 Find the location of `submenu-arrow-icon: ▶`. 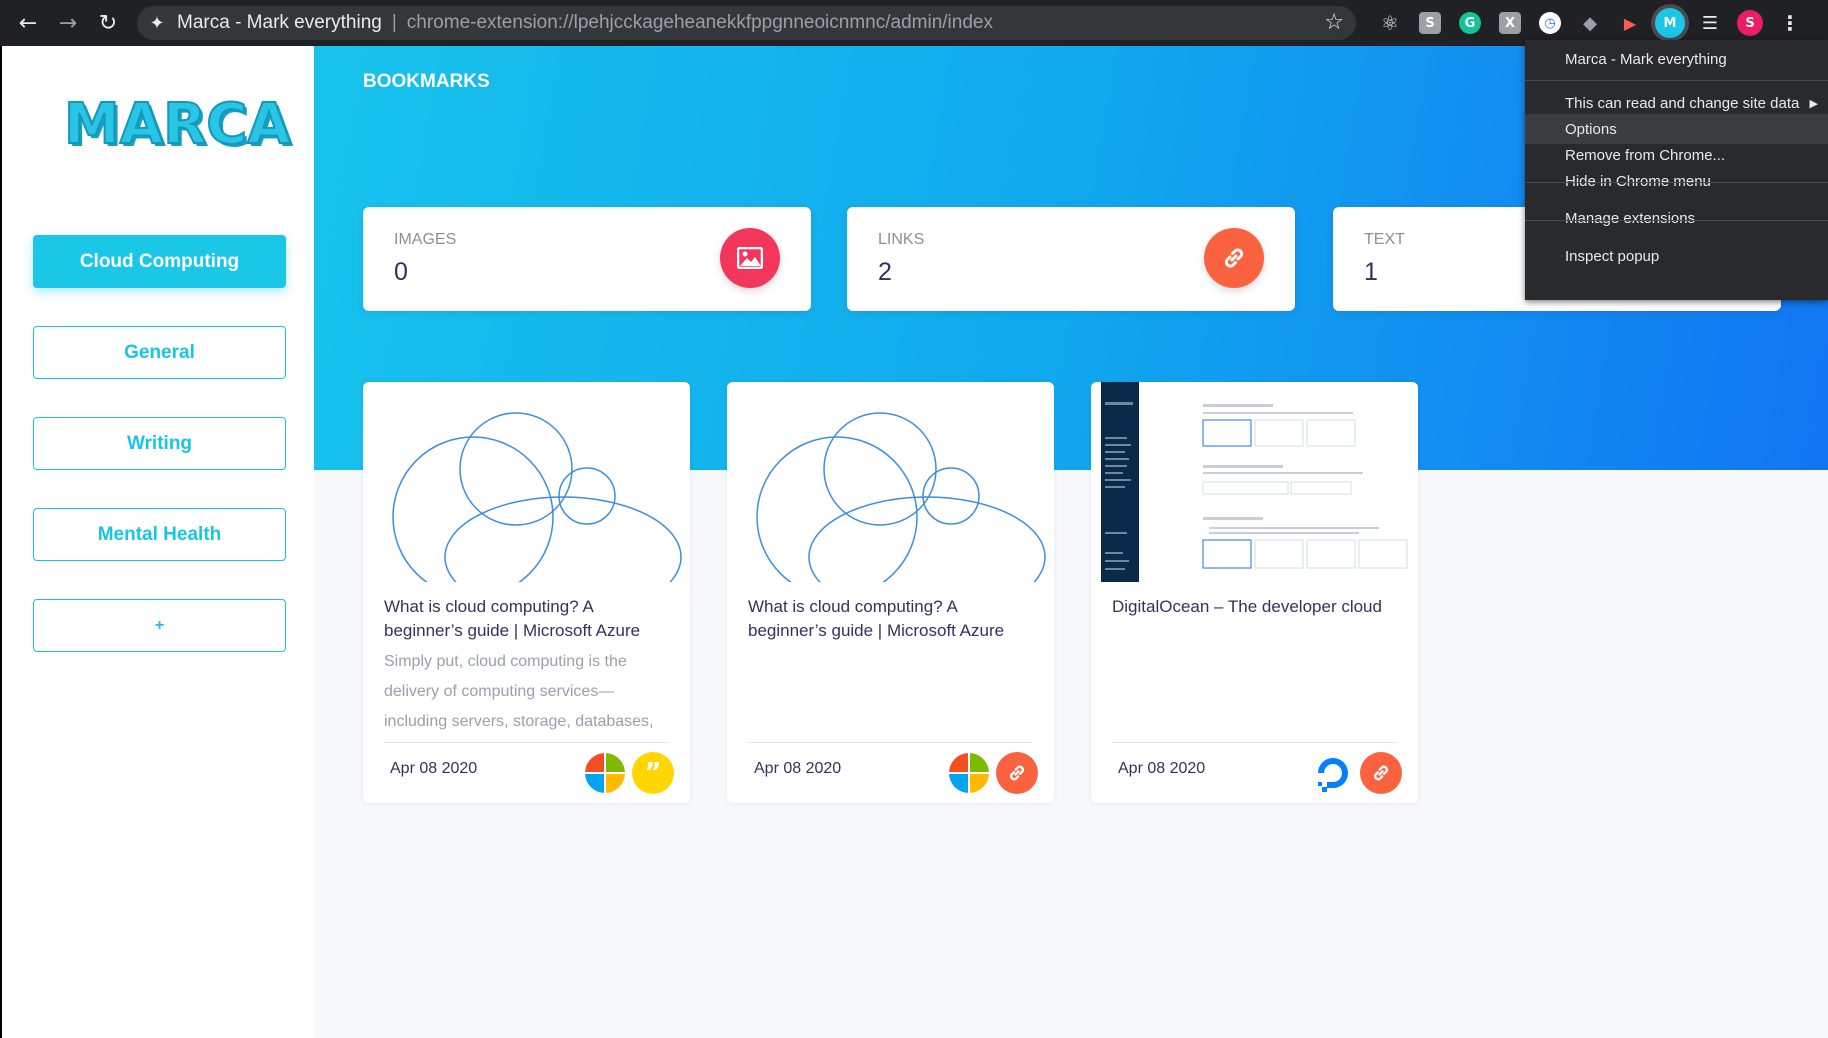

submenu-arrow-icon: ▶ is located at coordinates (1813, 103).